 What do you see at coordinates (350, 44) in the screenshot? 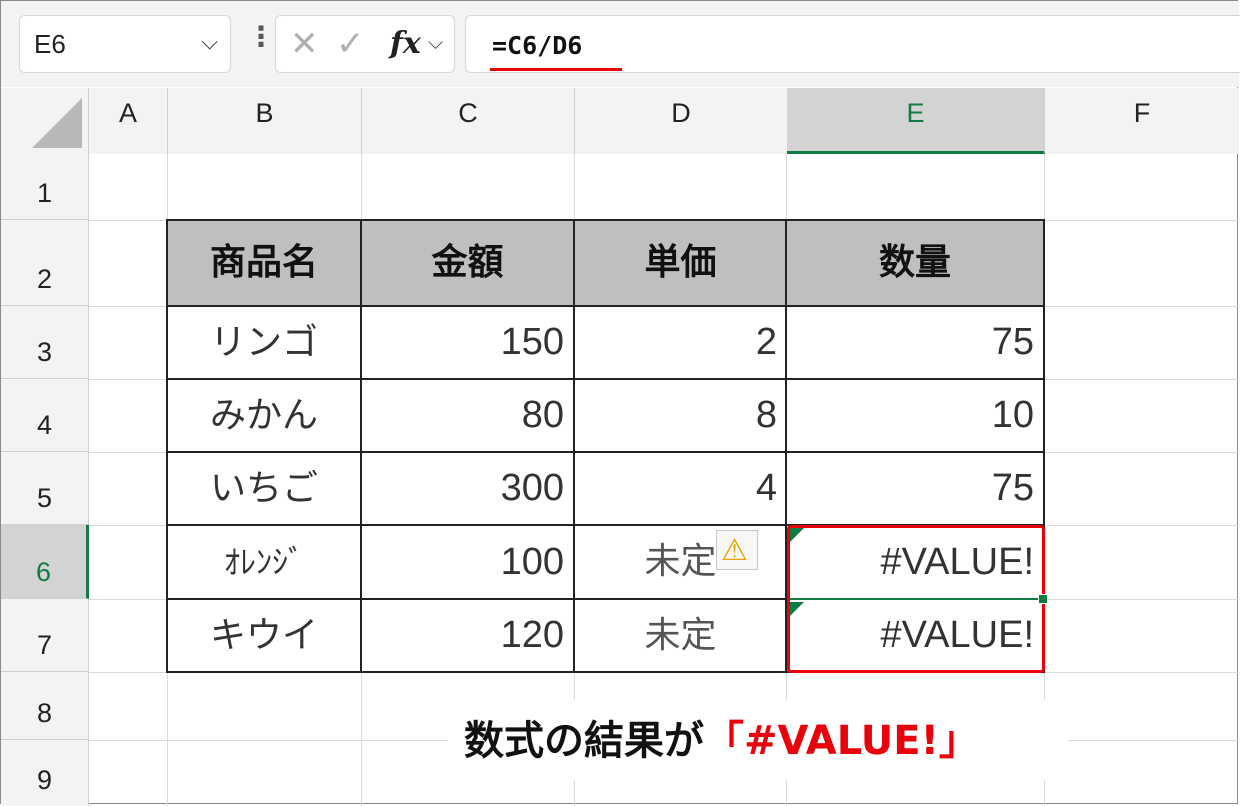
I see `enter-icon: ✓` at bounding box center [350, 44].